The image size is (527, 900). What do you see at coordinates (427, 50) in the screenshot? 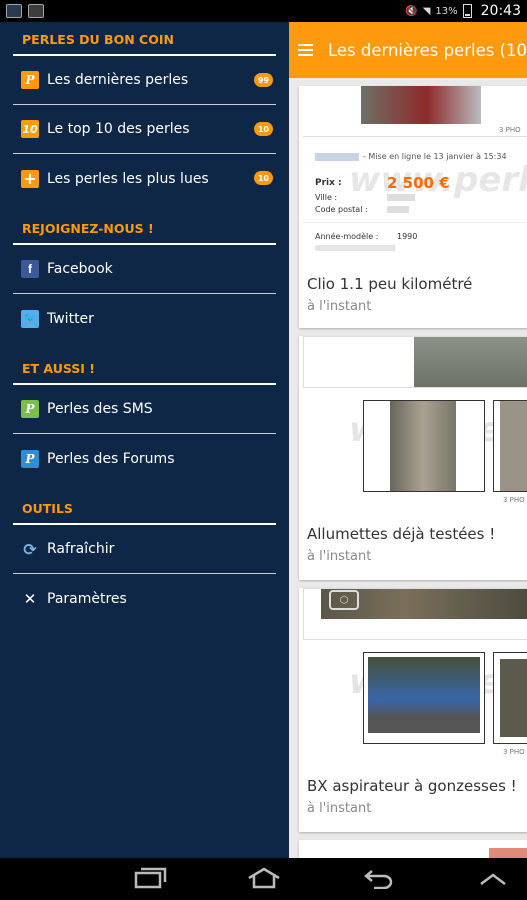
I see `page-title: Les dernières perles (10` at bounding box center [427, 50].